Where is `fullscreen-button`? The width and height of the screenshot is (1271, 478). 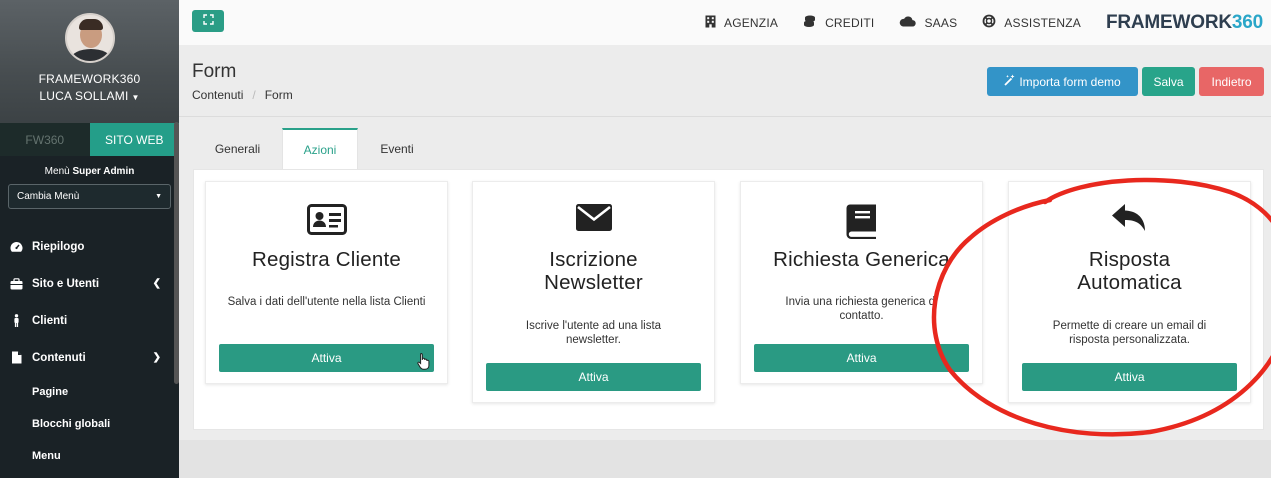
fullscreen-button is located at coordinates (208, 21).